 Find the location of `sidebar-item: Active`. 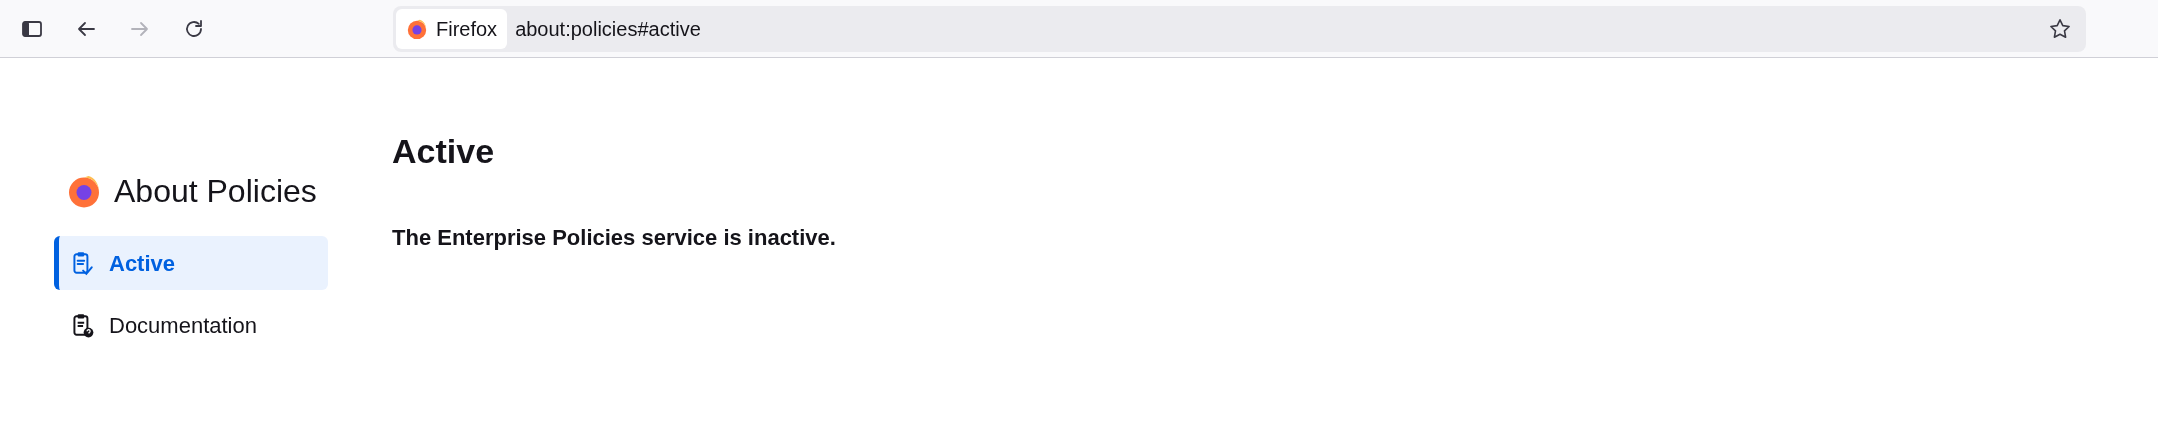

sidebar-item: Active is located at coordinates (191, 263).